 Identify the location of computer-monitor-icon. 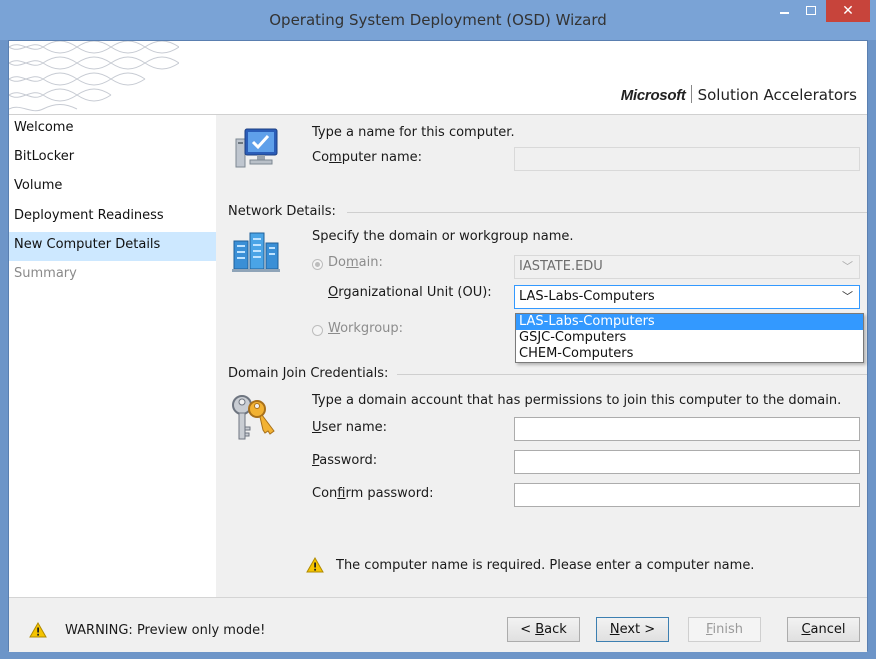
(256, 148).